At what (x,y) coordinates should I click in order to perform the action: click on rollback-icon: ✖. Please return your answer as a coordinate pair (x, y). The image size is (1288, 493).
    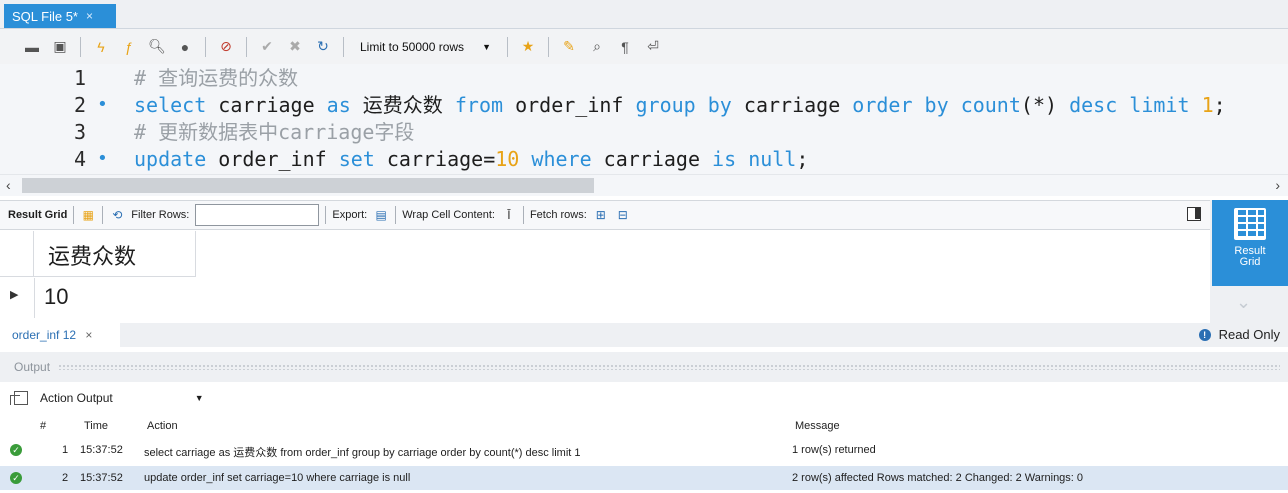
    Looking at the image, I should click on (295, 47).